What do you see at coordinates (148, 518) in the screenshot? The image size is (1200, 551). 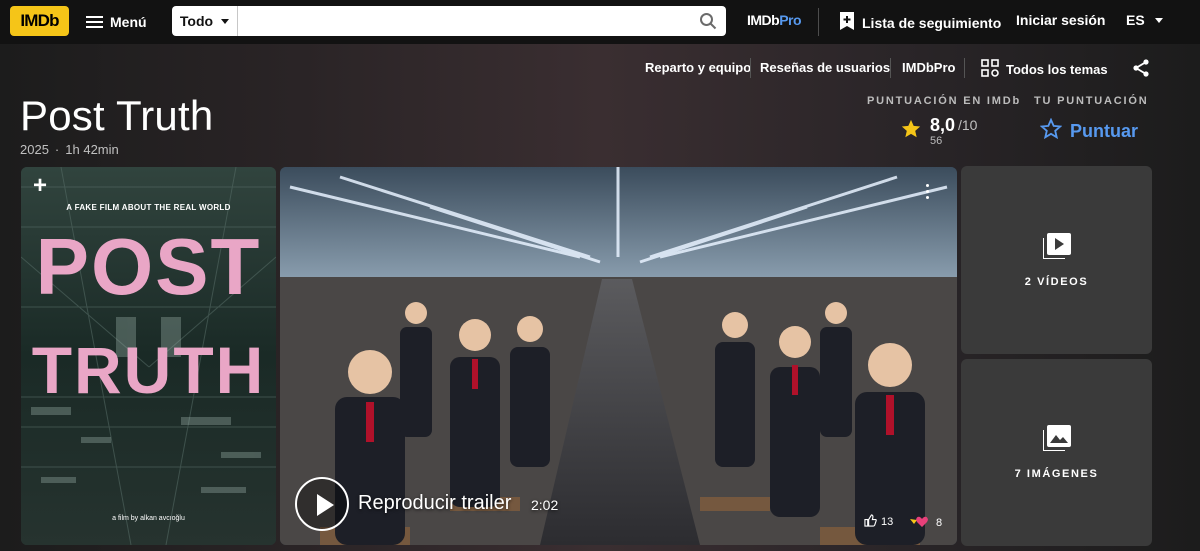 I see `poster-credit: a film by alkan avcıoğlu` at bounding box center [148, 518].